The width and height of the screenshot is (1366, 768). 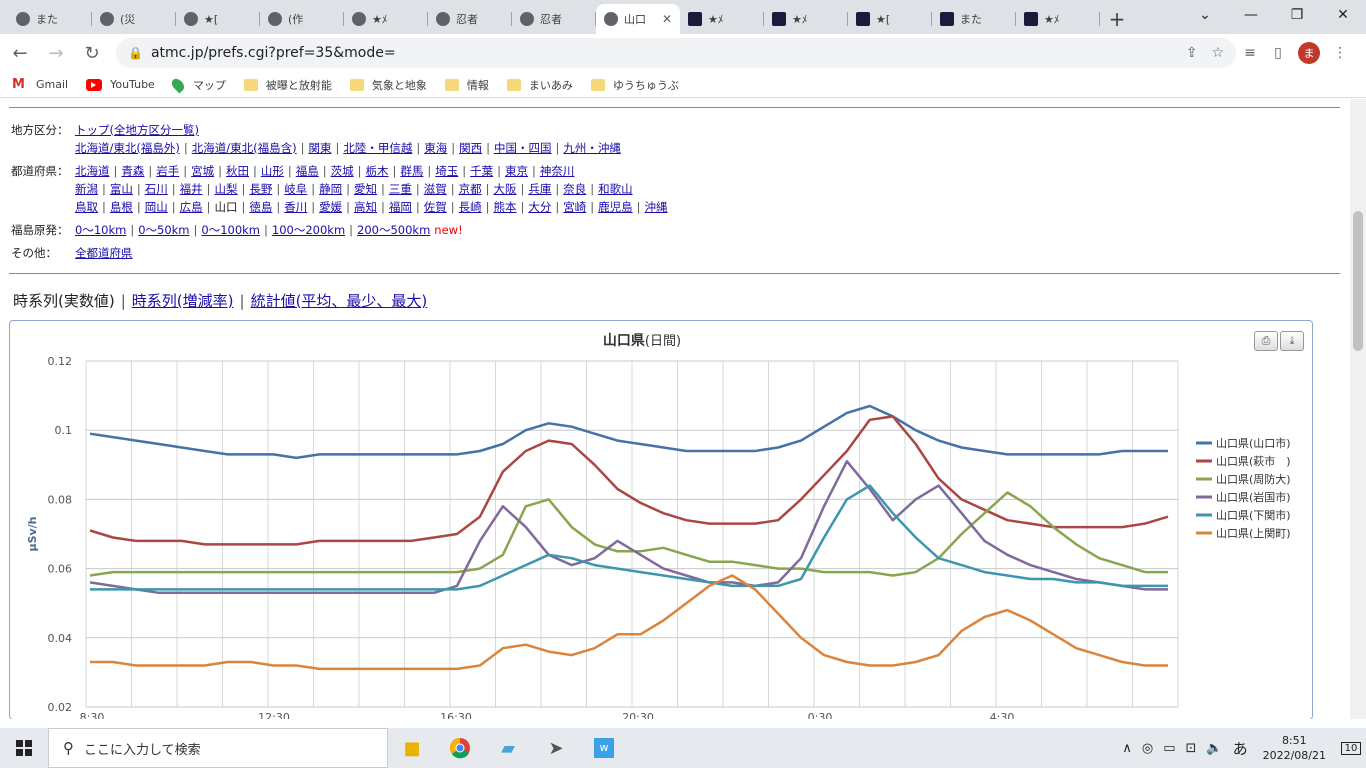 What do you see at coordinates (260, 207) in the screenshot?
I see `nav-link: 徳島` at bounding box center [260, 207].